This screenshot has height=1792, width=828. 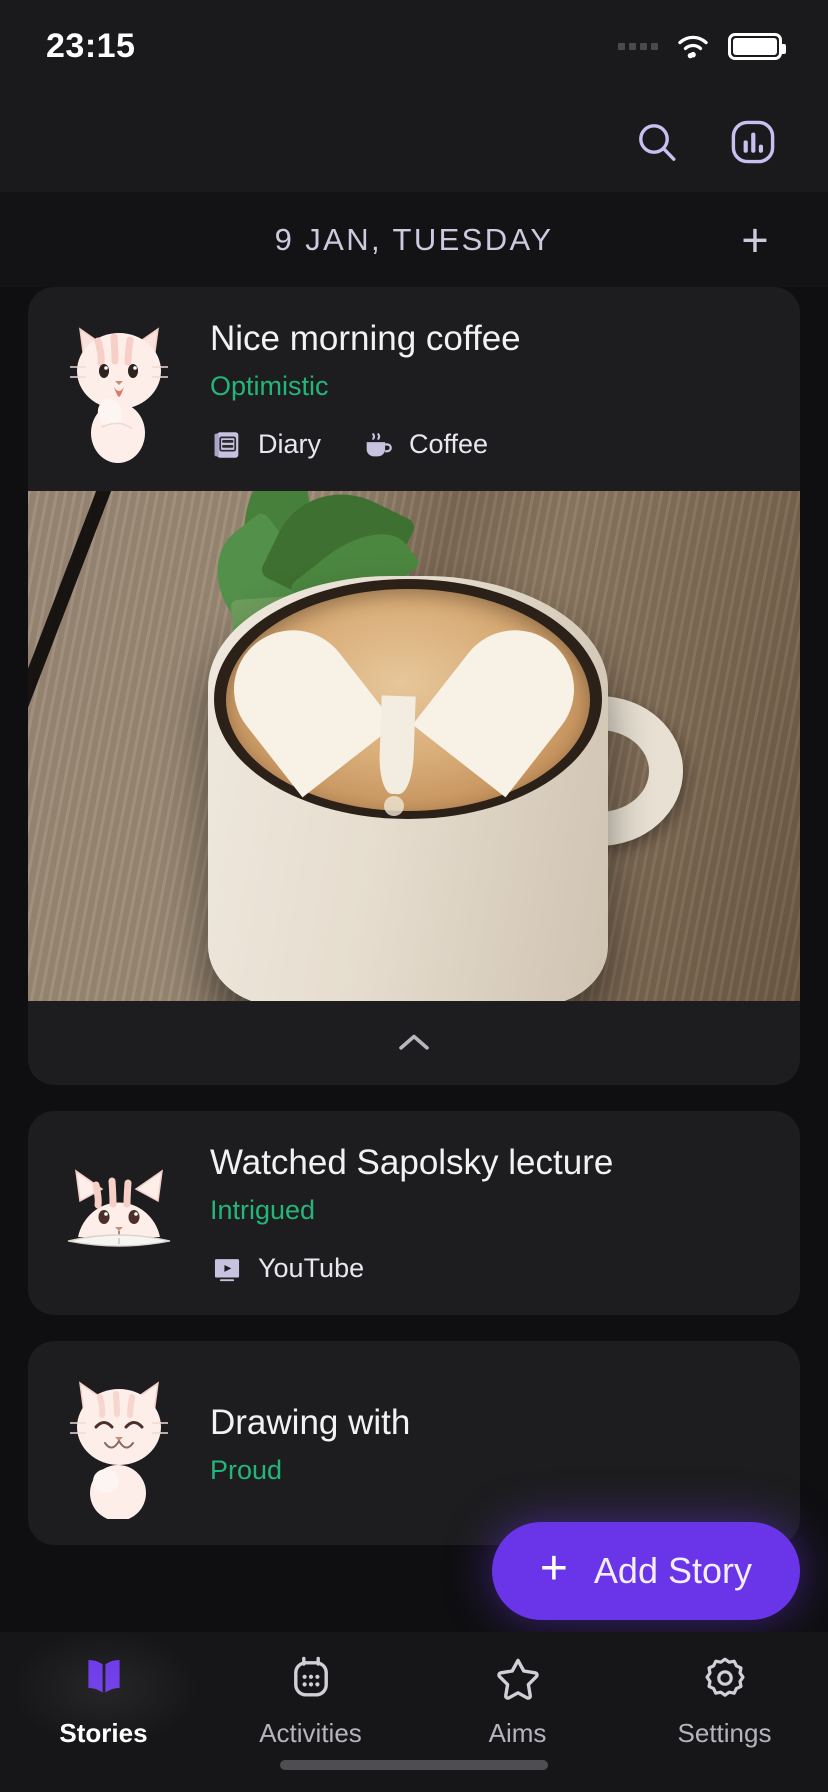 I want to click on story-tags: YouTube, so click(x=492, y=1269).